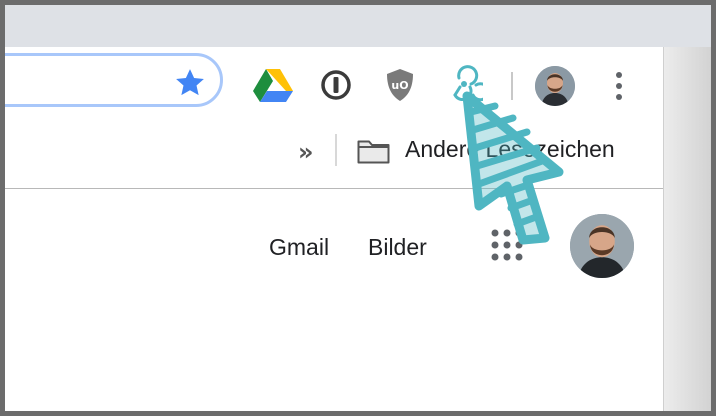 The image size is (716, 416). What do you see at coordinates (299, 247) in the screenshot?
I see `gmail-link: Gmail` at bounding box center [299, 247].